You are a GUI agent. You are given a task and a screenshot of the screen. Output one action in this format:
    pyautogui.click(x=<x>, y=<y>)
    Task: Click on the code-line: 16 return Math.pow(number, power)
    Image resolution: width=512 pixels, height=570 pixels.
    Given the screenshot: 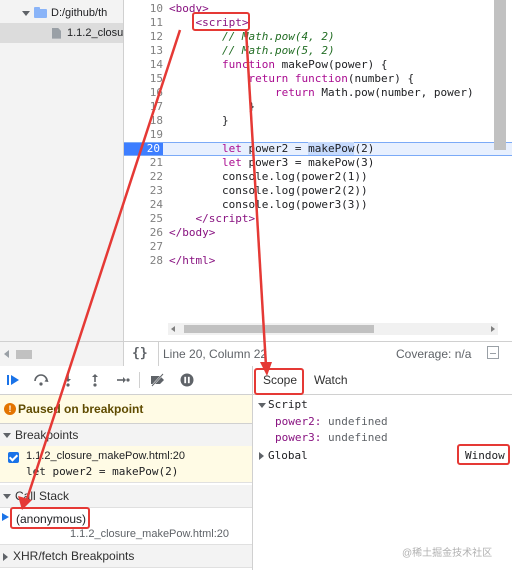 What is the action you would take?
    pyautogui.click(x=318, y=93)
    